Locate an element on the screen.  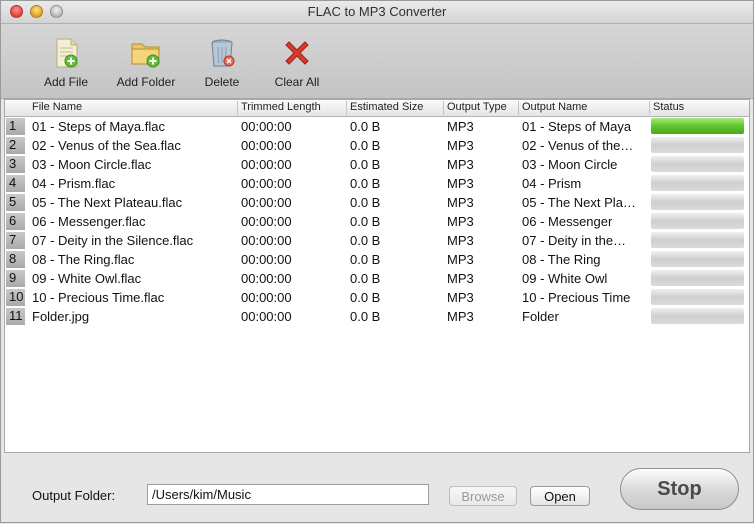
file-name-cell: 09 - White Owl.flac is located at coordinates (87, 278).